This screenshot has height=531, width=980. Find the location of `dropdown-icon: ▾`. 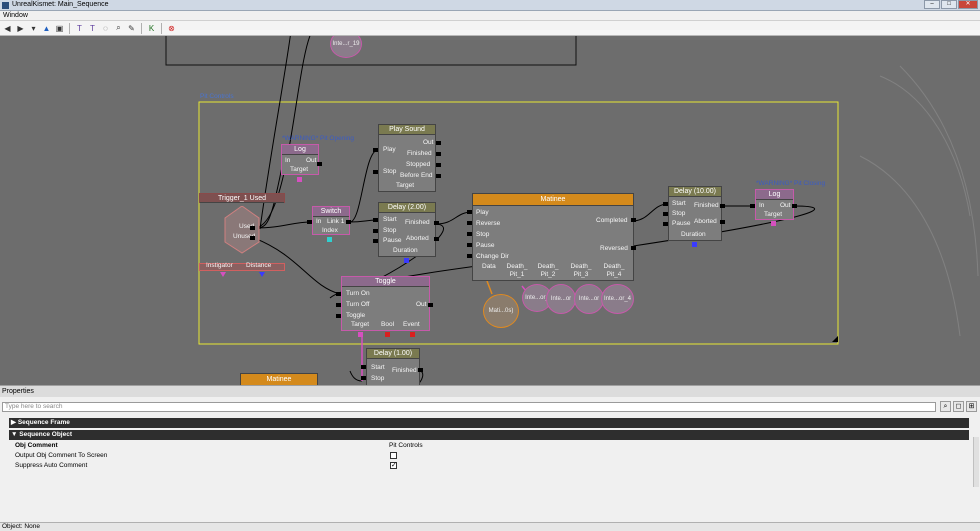

dropdown-icon: ▾ is located at coordinates (33, 28).